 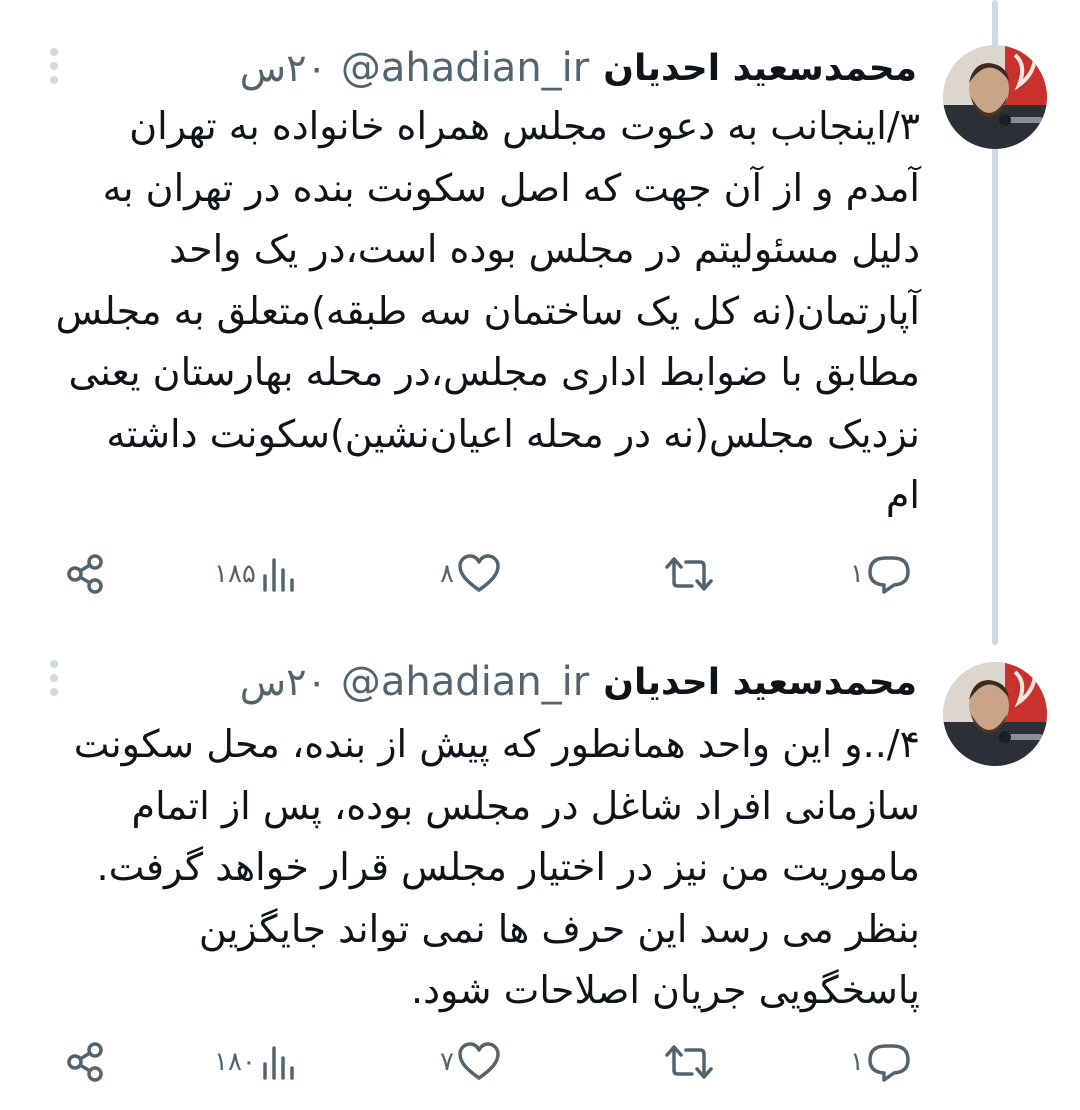 I want to click on likes-count: ۷, so click(x=447, y=1062).